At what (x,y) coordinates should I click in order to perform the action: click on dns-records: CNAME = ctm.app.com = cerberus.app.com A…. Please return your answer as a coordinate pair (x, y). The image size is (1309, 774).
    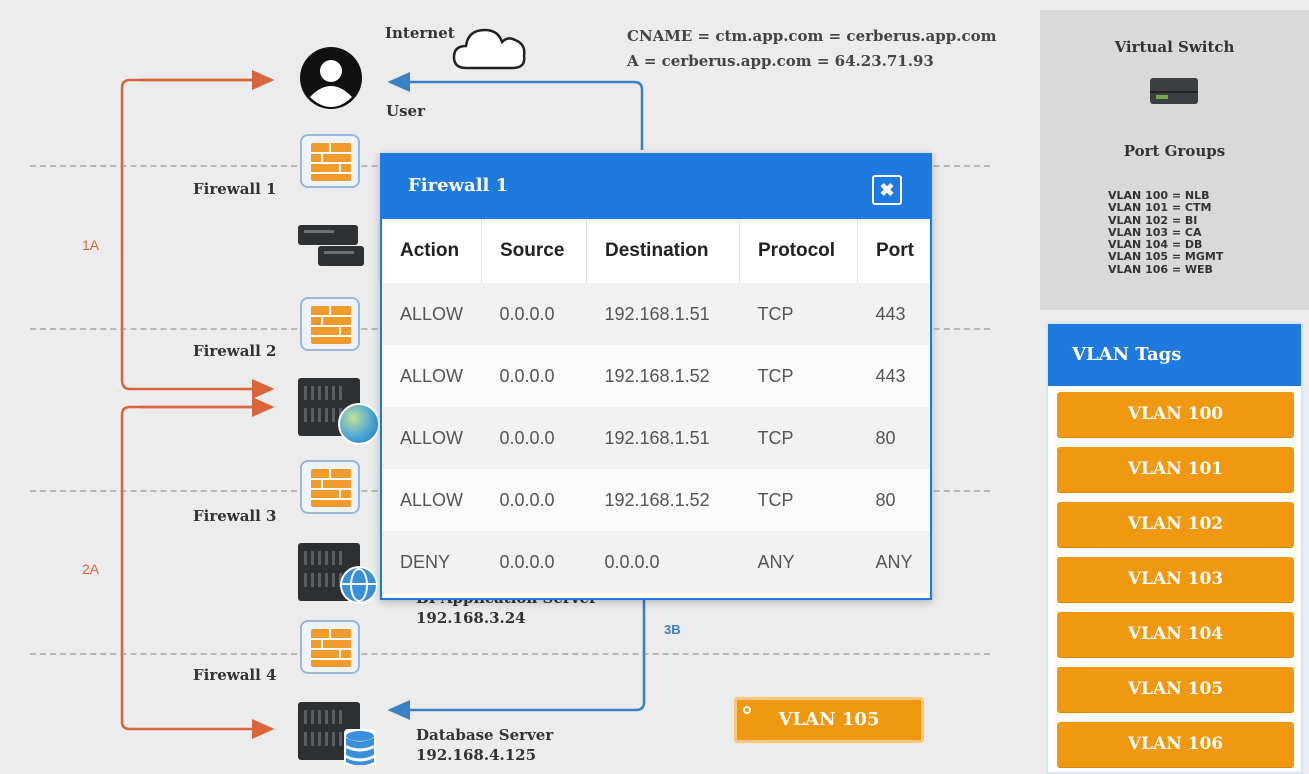
    Looking at the image, I should click on (811, 49).